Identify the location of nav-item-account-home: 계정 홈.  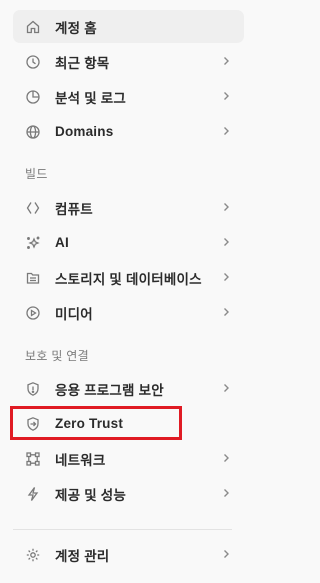
(128, 26).